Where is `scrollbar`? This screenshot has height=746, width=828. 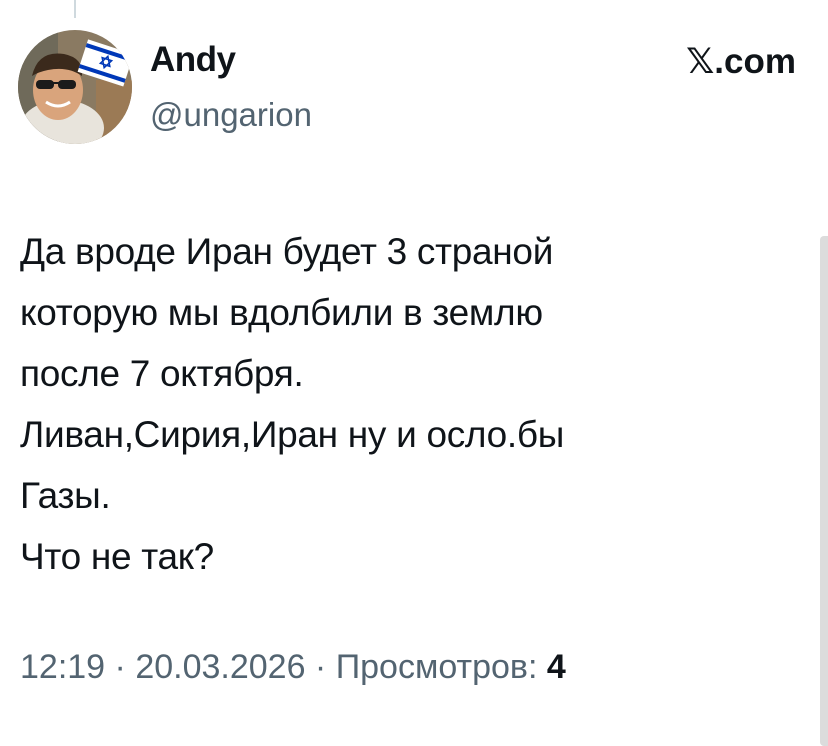
scrollbar is located at coordinates (824, 491).